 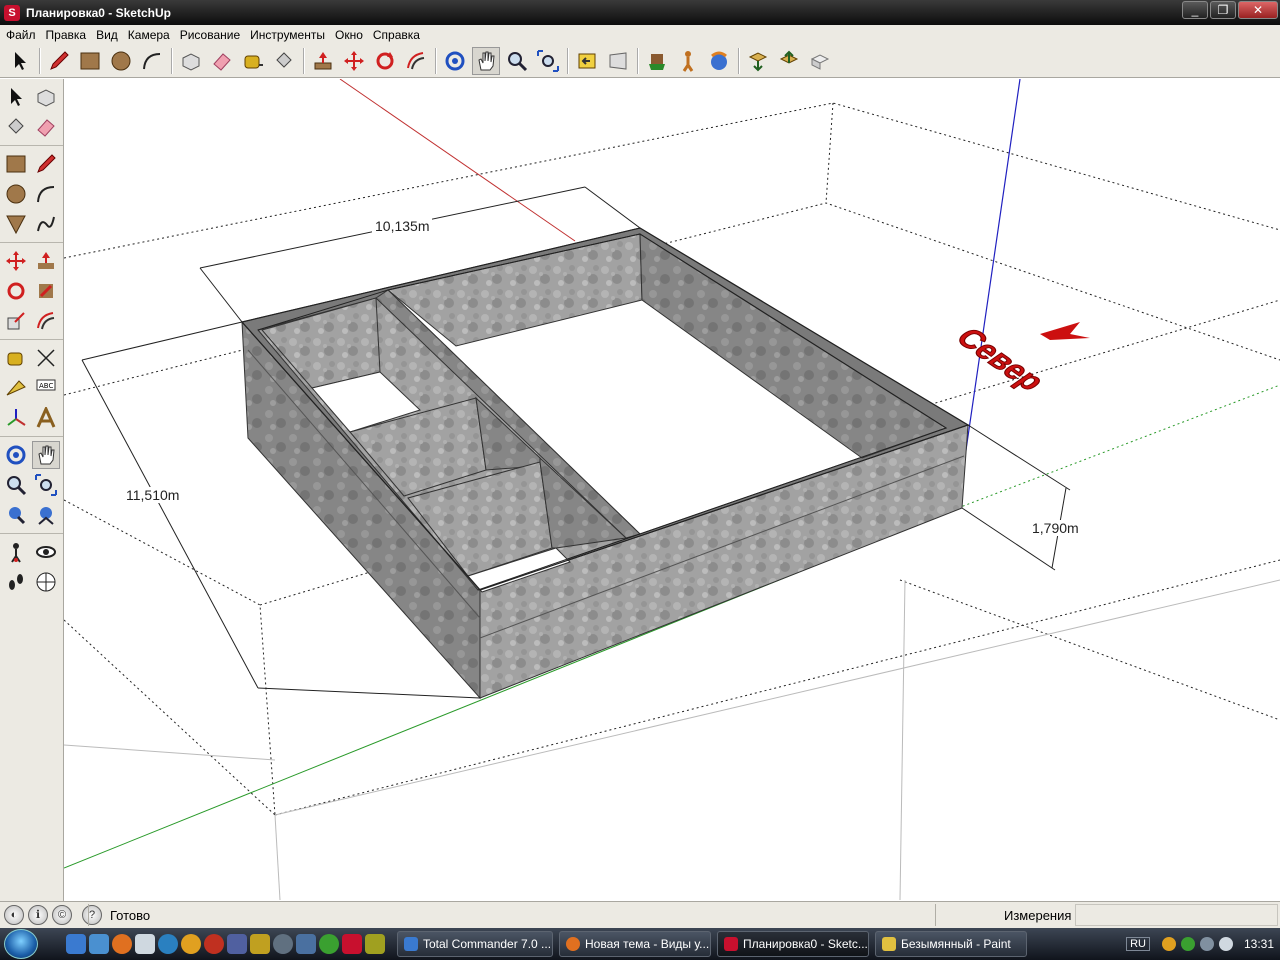 I want to click on previous-view-icon, so click(x=587, y=61).